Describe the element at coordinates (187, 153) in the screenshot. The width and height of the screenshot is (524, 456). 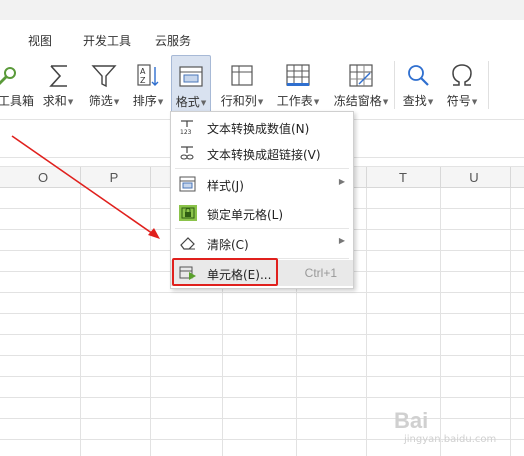
I see `text-to-hyperlink-icon` at that location.